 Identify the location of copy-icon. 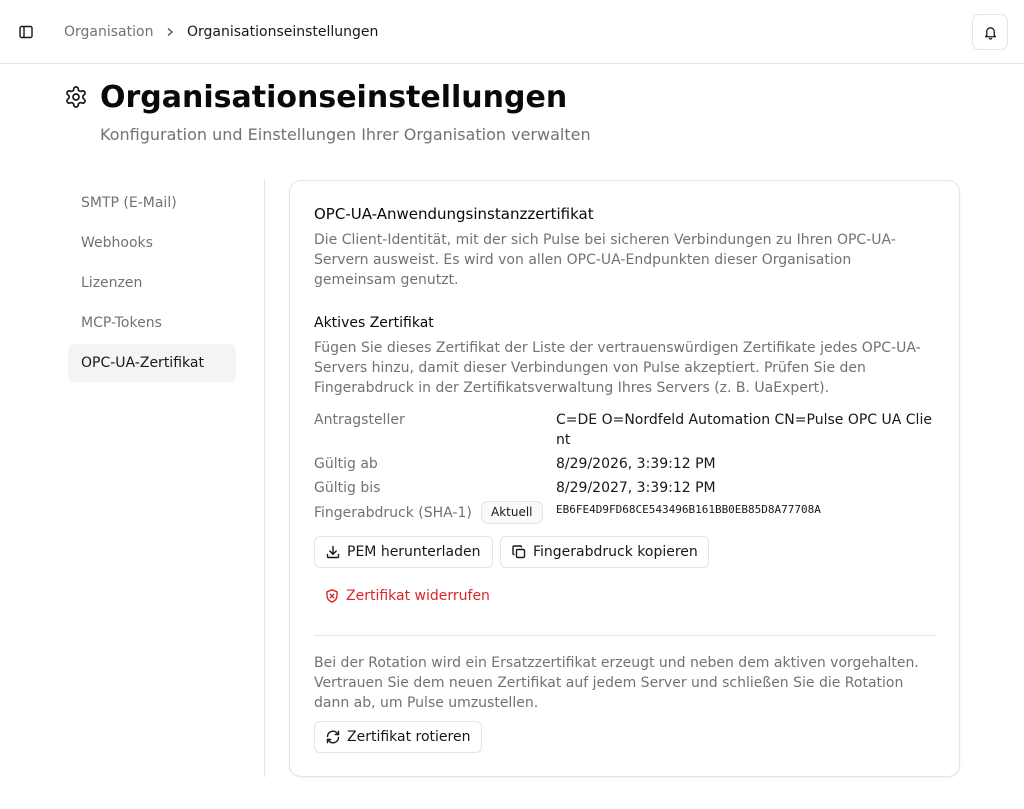
(519, 552).